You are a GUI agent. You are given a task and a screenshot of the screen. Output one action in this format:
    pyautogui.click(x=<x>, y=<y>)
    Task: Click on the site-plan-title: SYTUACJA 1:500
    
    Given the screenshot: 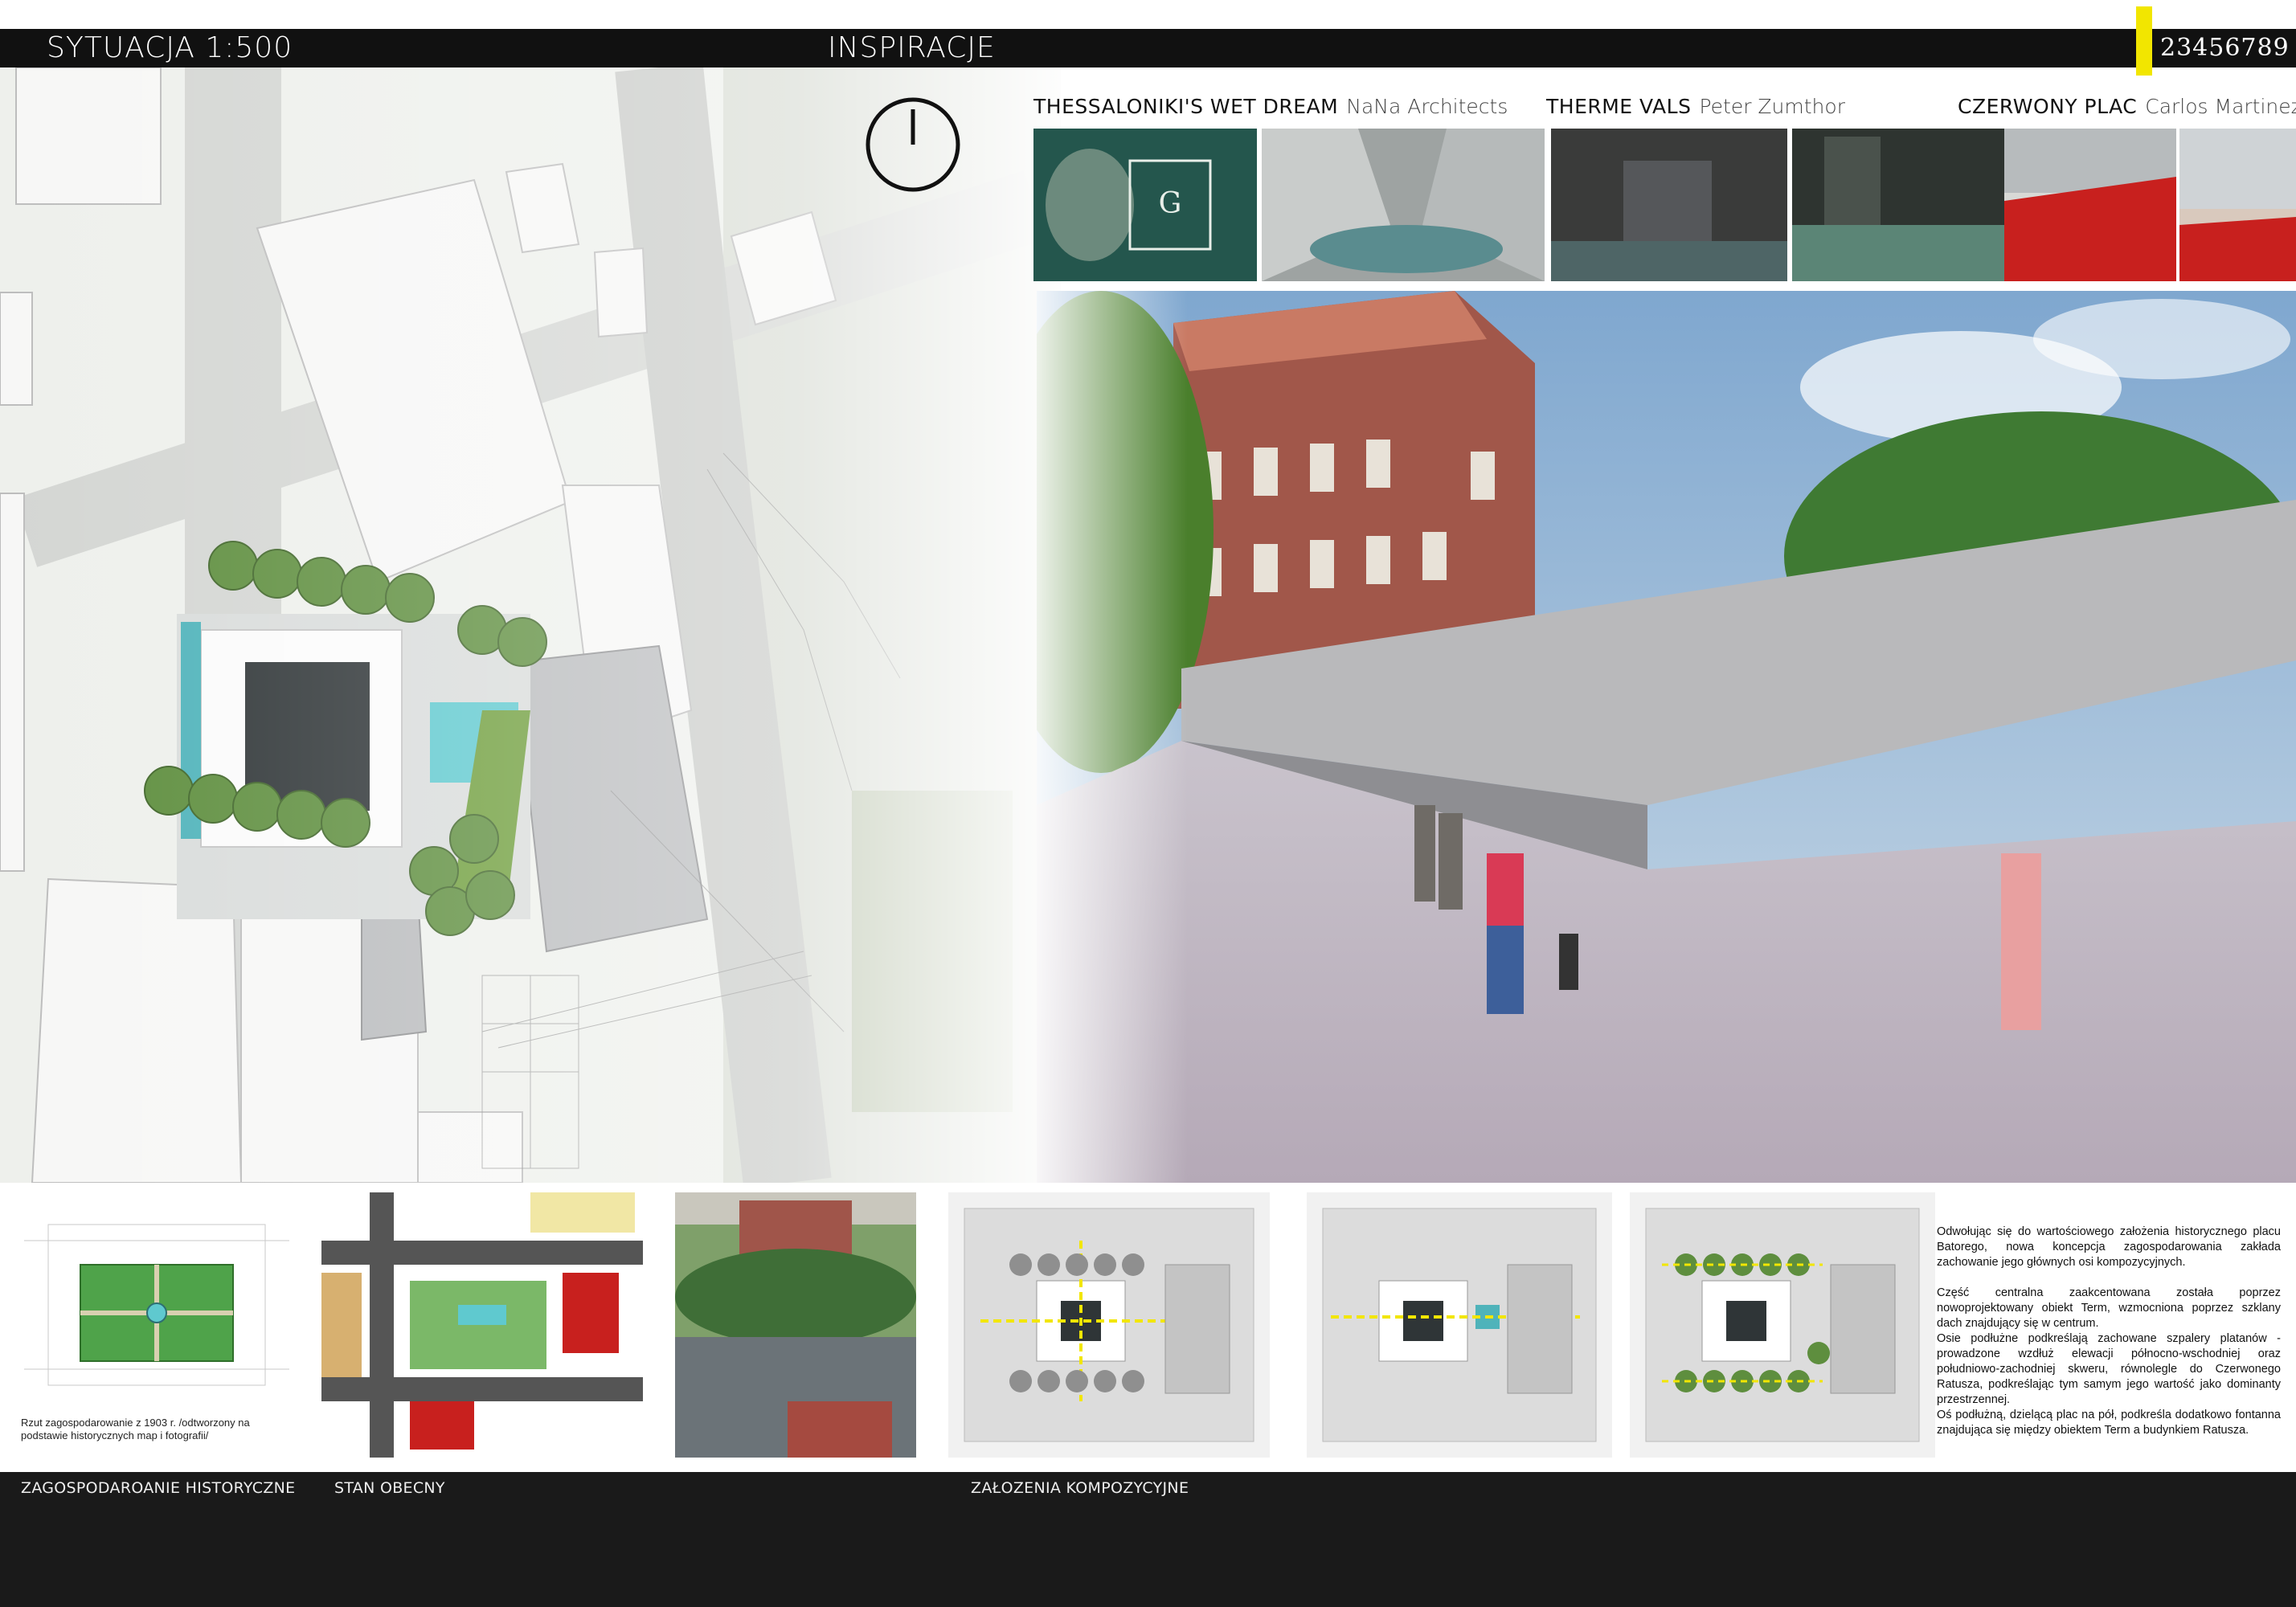 What is the action you would take?
    pyautogui.click(x=170, y=48)
    